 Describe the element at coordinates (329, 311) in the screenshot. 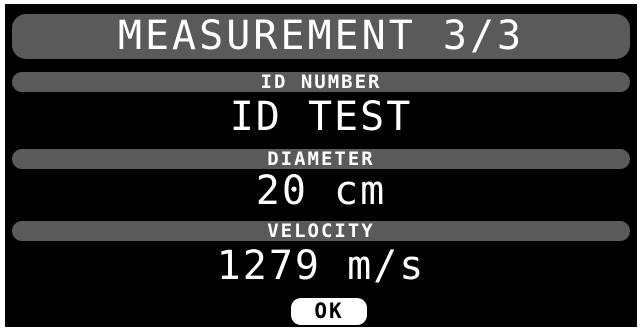

I see `ok-button: OK` at that location.